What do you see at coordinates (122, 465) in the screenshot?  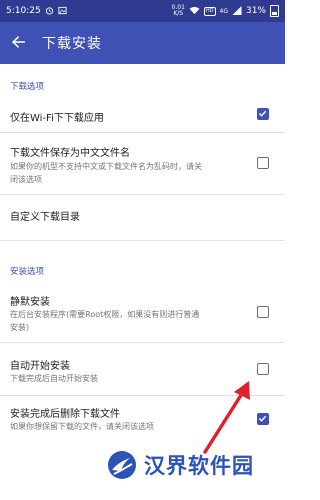 I see `watermark-logo-icon` at bounding box center [122, 465].